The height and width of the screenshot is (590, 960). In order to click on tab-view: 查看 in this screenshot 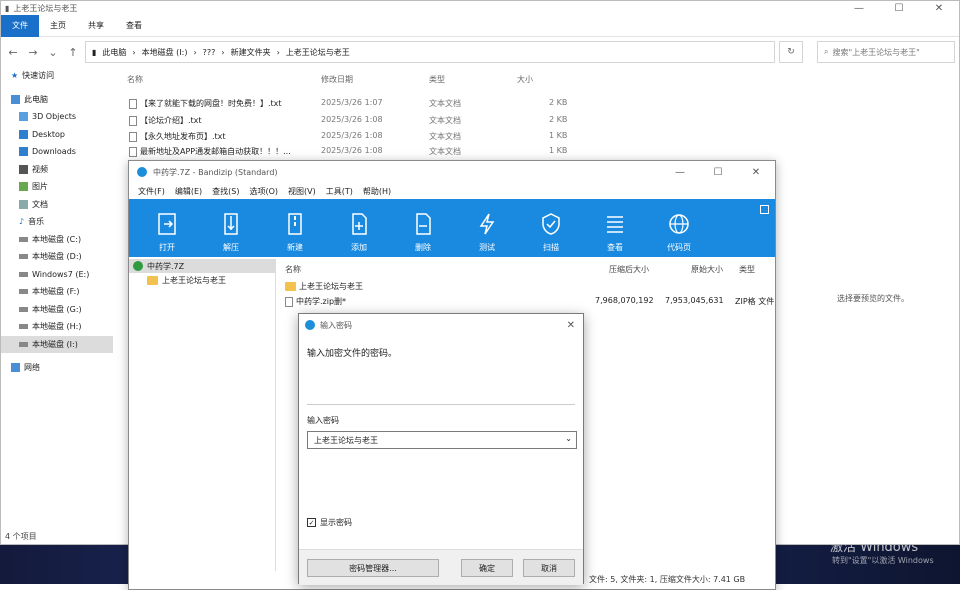, I will do `click(134, 26)`.